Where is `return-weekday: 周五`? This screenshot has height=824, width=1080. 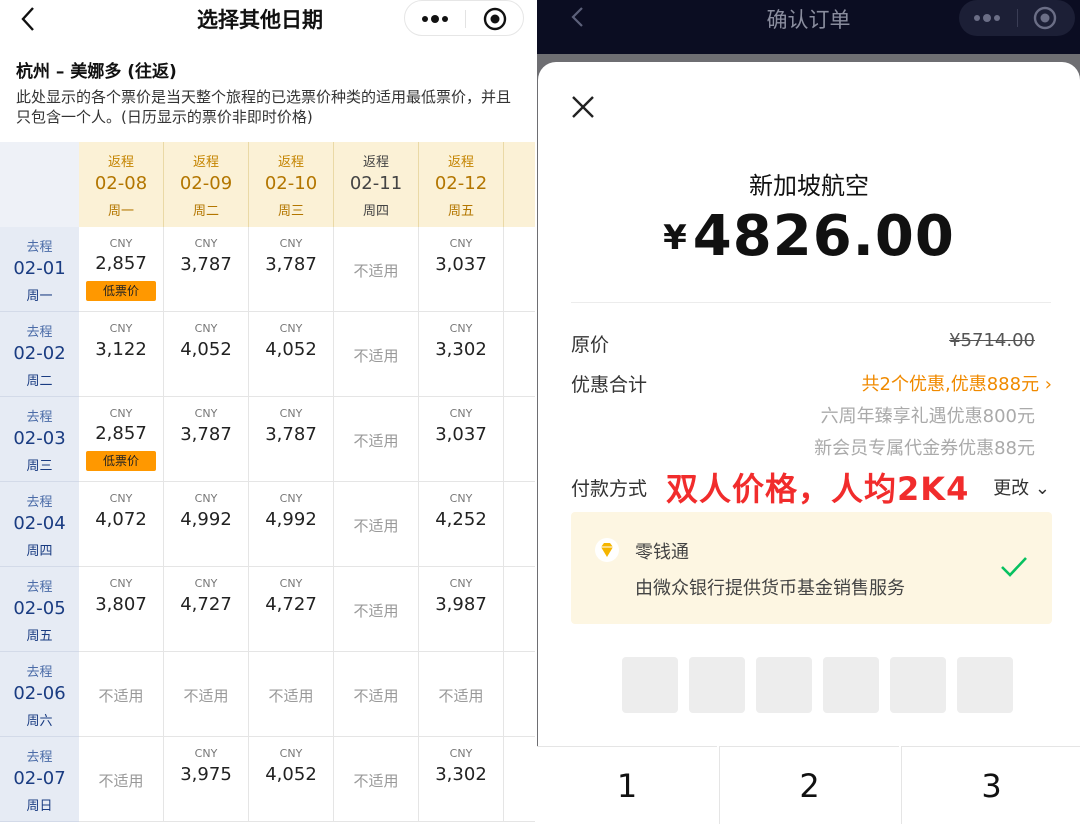
return-weekday: 周五 is located at coordinates (460, 211).